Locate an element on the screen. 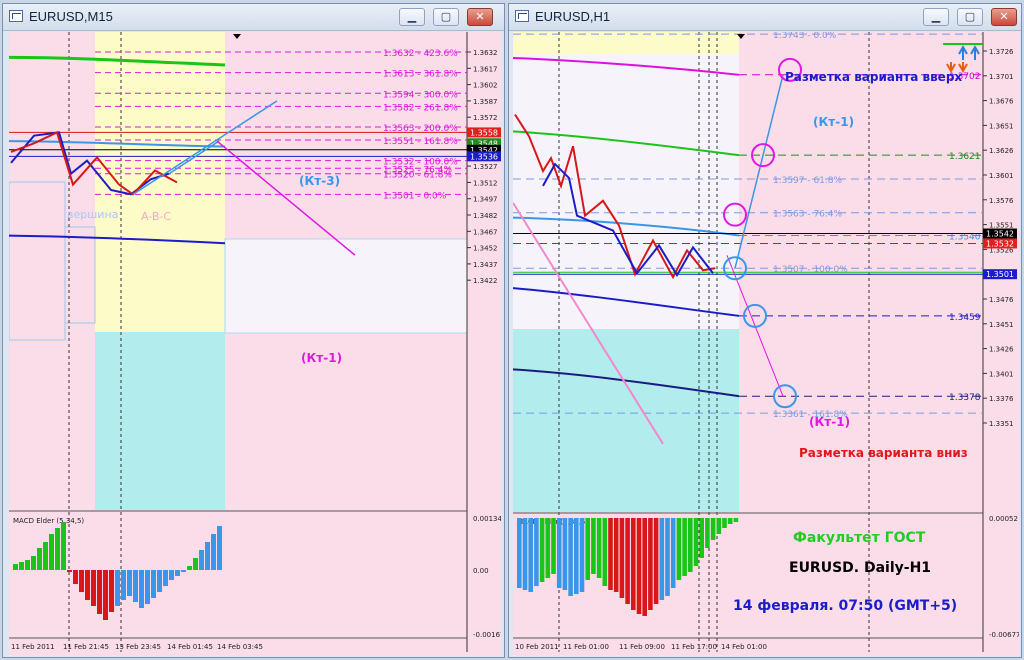  level-label: 1.3621 is located at coordinates (965, 157).